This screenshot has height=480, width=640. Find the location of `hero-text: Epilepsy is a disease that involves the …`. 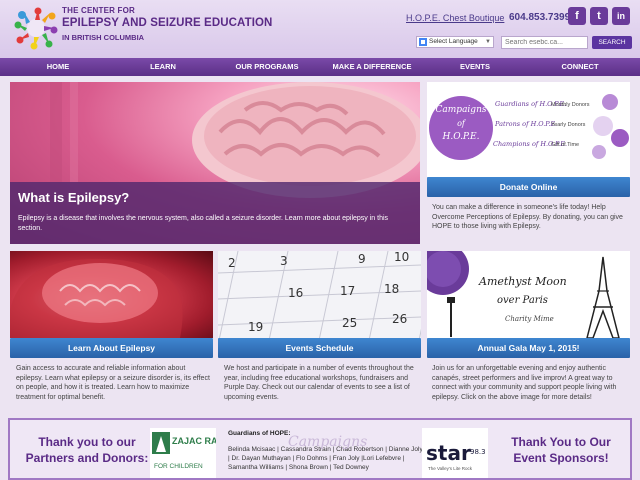

hero-text: Epilepsy is a disease that involves the … is located at coordinates (203, 223).